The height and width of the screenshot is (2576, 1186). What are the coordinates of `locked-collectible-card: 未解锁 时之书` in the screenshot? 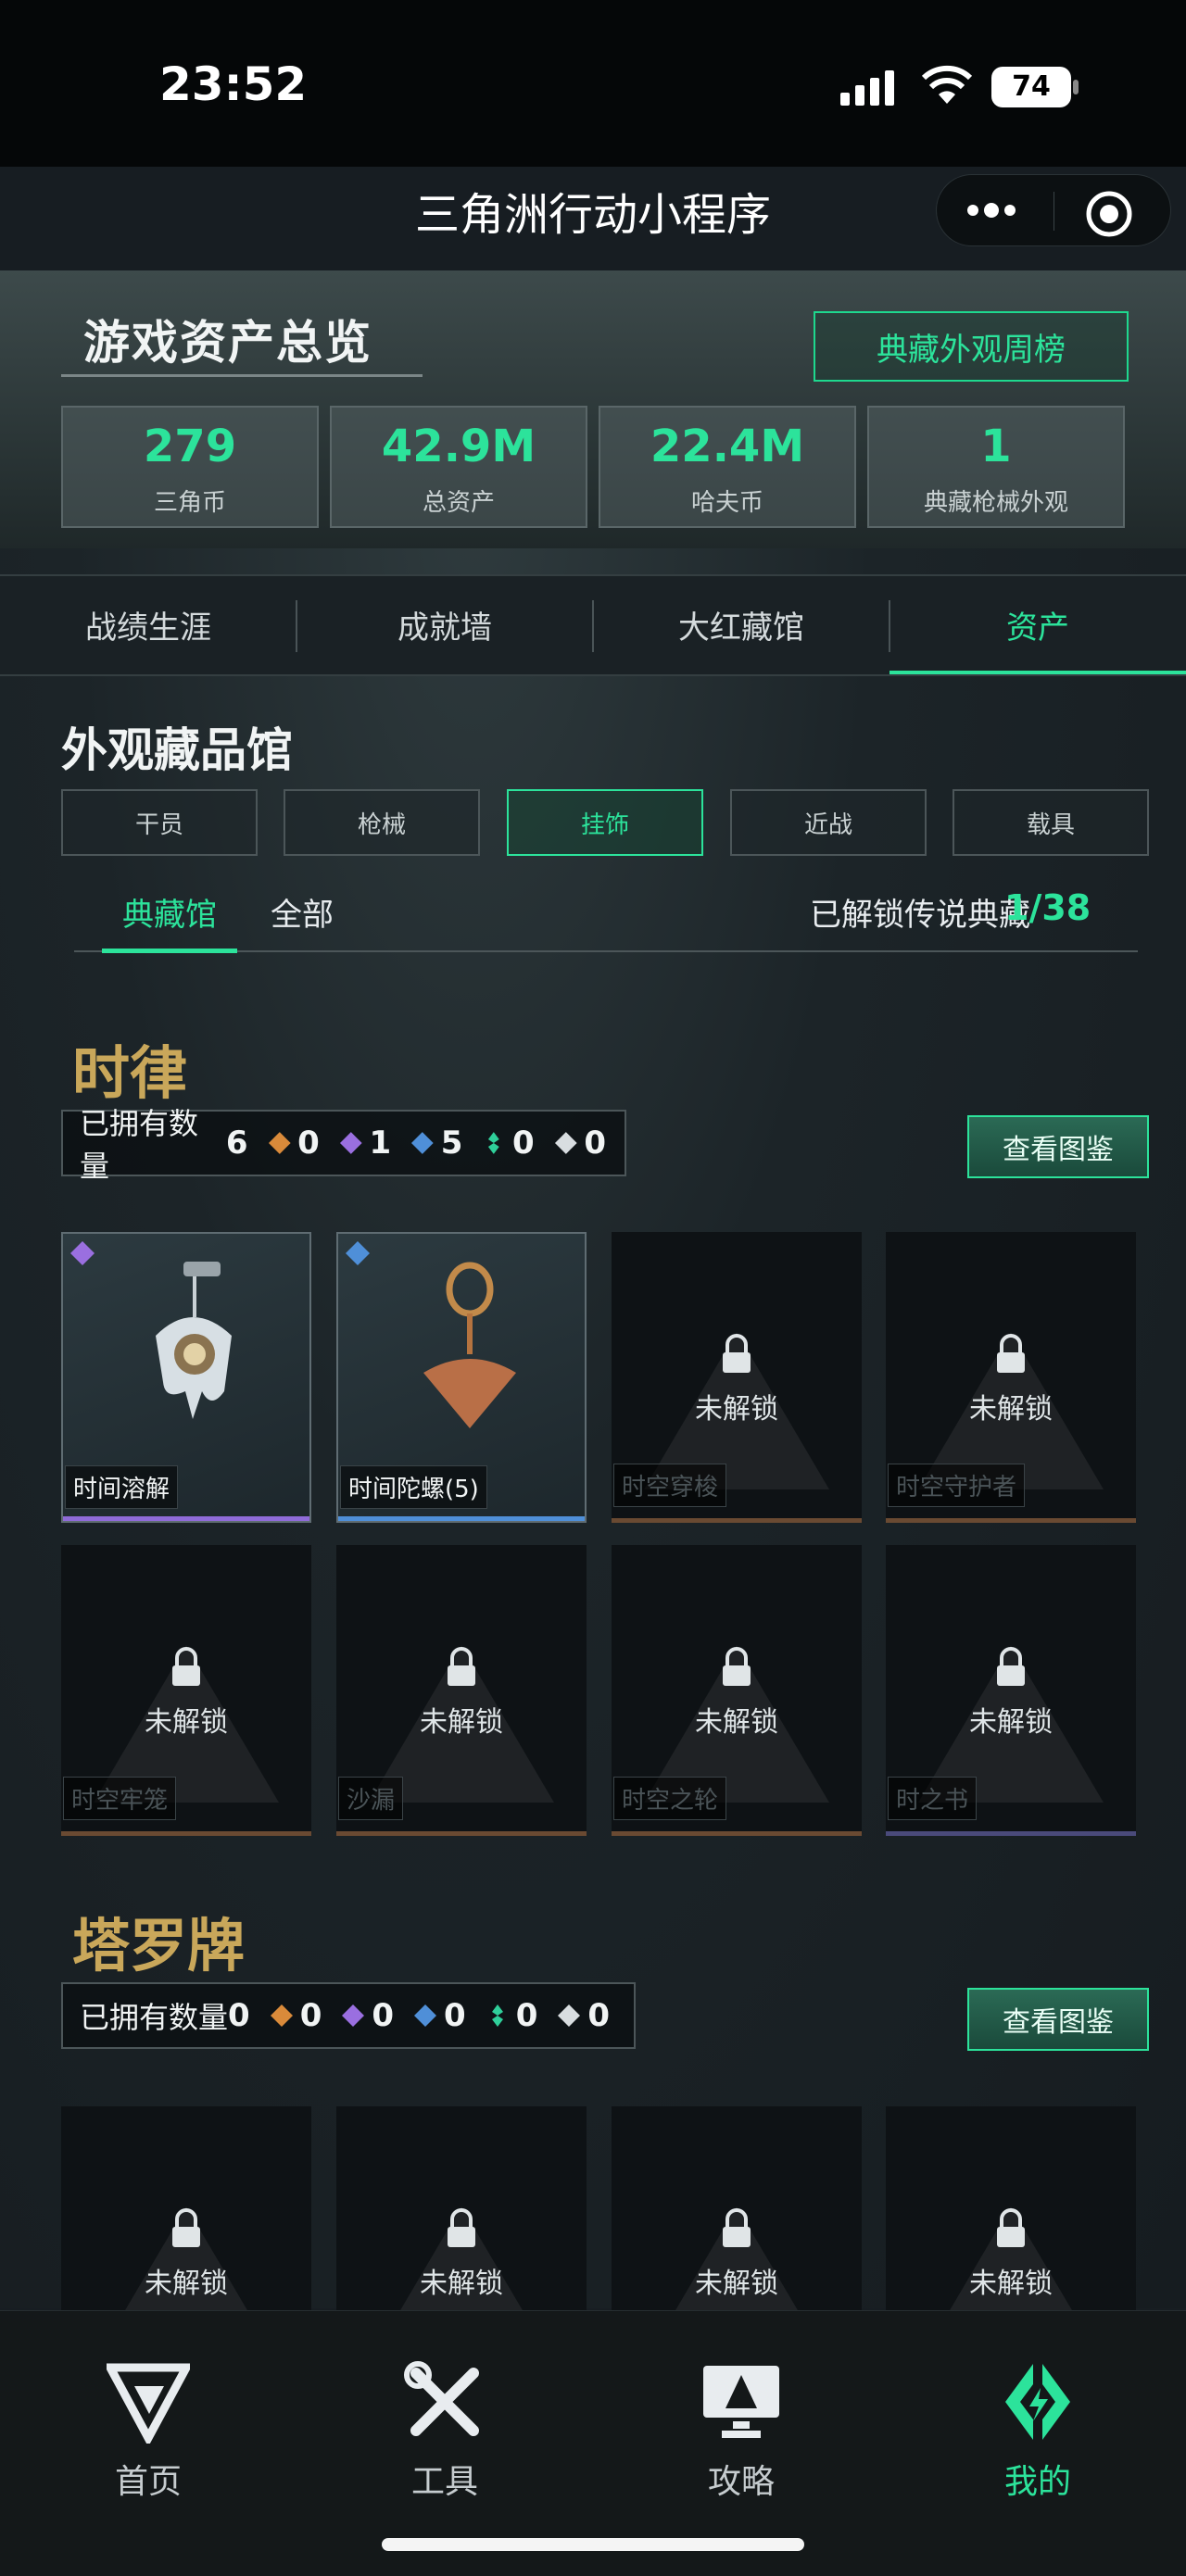 It's located at (1011, 1690).